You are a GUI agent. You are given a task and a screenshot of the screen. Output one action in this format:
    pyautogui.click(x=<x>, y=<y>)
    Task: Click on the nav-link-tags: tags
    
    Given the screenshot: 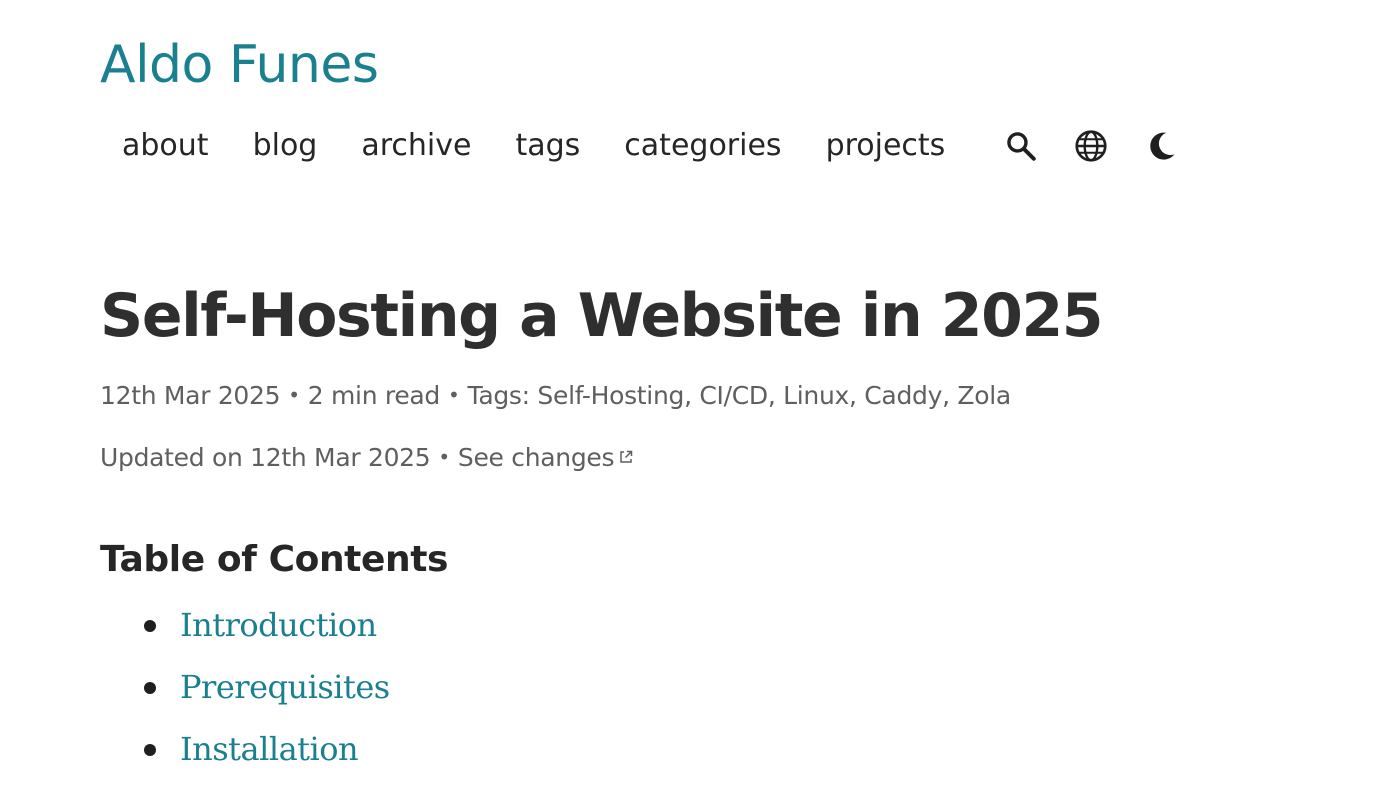 What is the action you would take?
    pyautogui.click(x=547, y=146)
    